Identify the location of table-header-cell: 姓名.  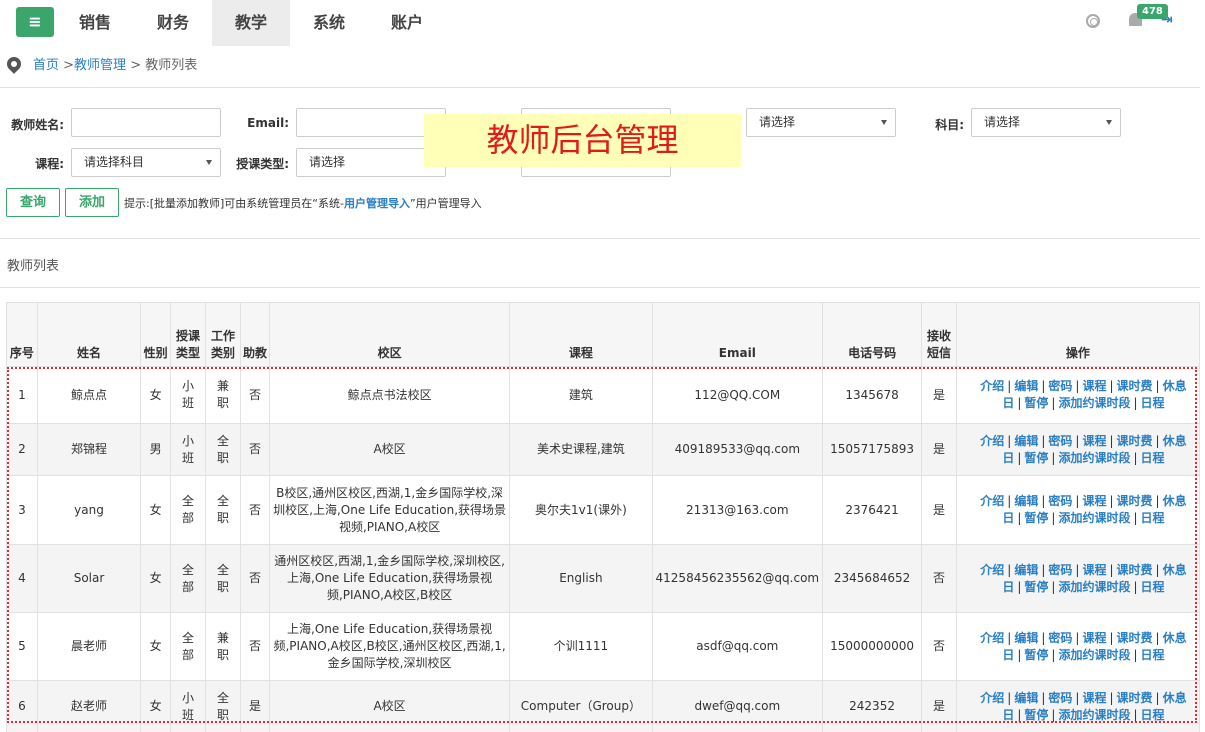
(89, 334).